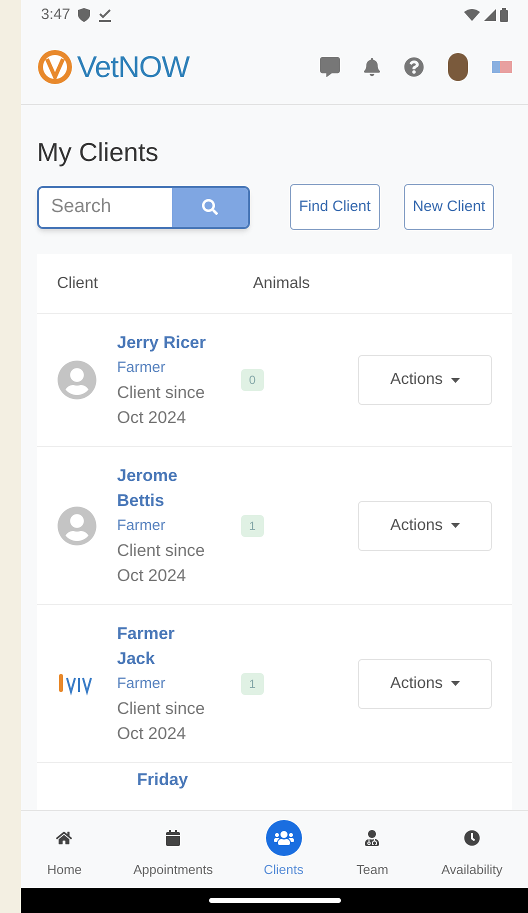 The height and width of the screenshot is (913, 528). I want to click on client-name: Friday, so click(162, 779).